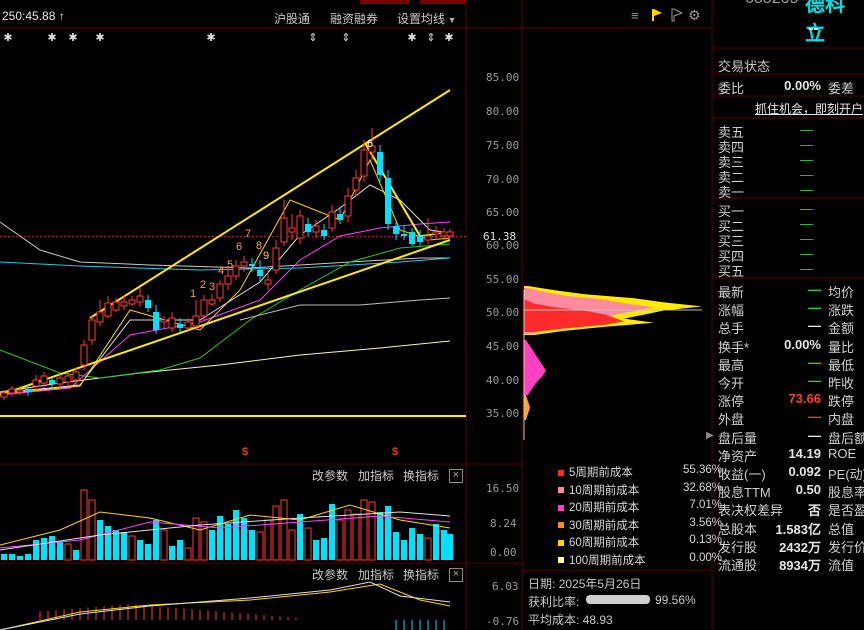 Image resolution: width=864 pixels, height=630 pixels. Describe the element at coordinates (354, 18) in the screenshot. I see `tab-margin-trading: 融资融券` at that location.